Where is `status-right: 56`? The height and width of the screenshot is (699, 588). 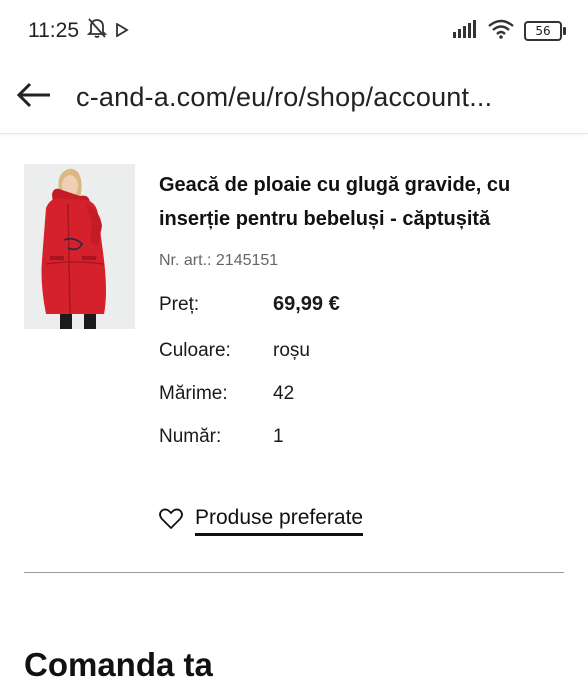
status-right: 56 is located at coordinates (509, 31).